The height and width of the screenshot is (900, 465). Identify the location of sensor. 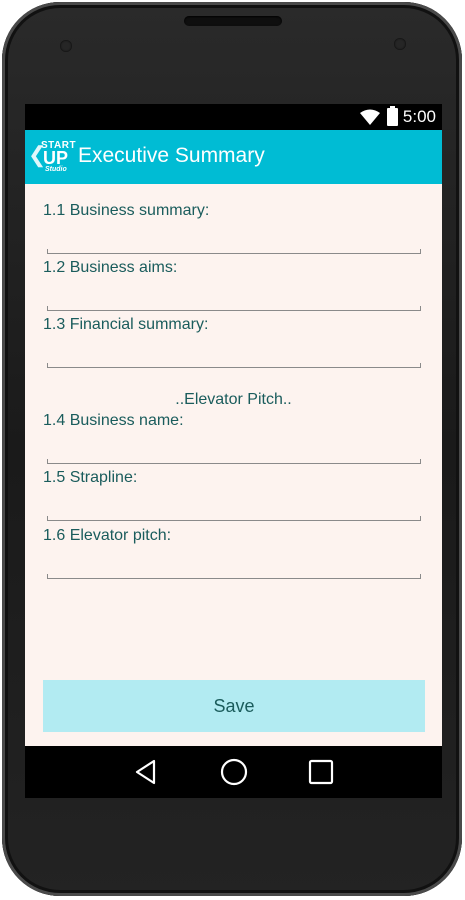
(66, 46).